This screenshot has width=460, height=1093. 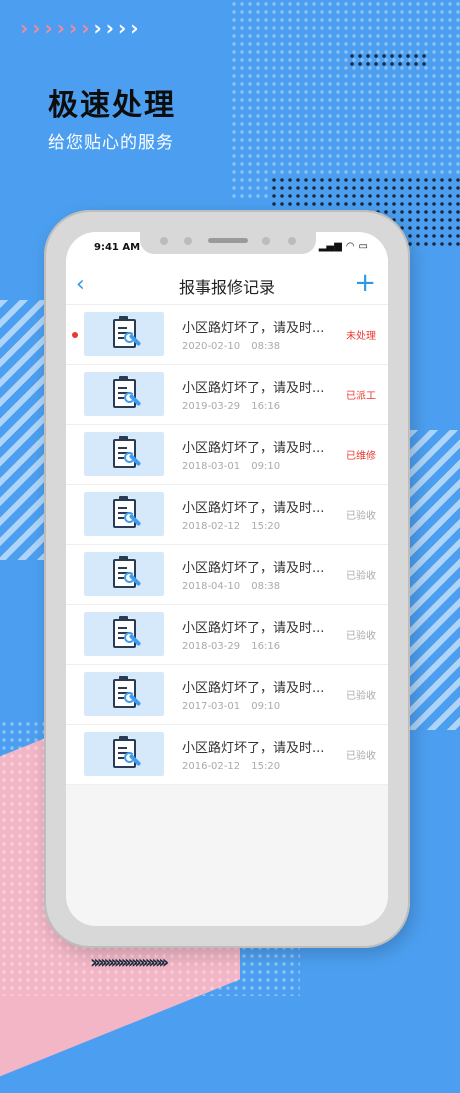 I want to click on promo-headline: 极速处理, so click(x=112, y=105).